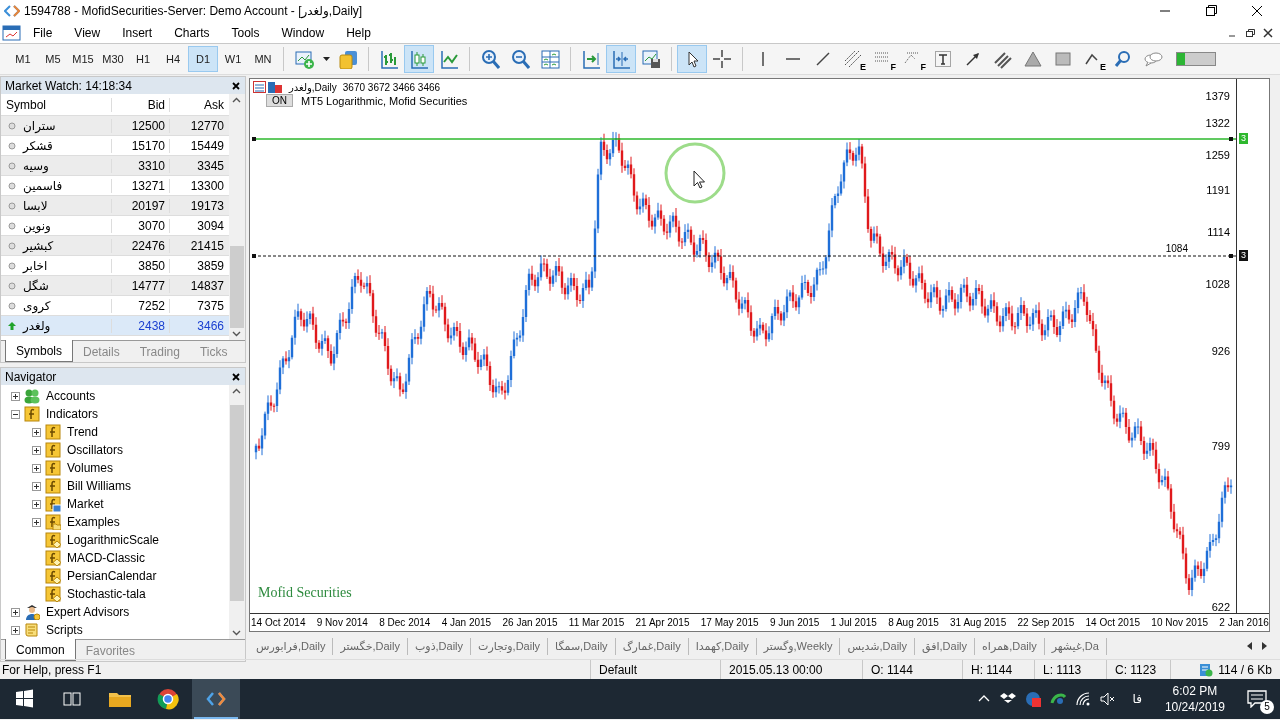  Describe the element at coordinates (1257, 699) in the screenshot. I see `notifications-button: 5` at that location.